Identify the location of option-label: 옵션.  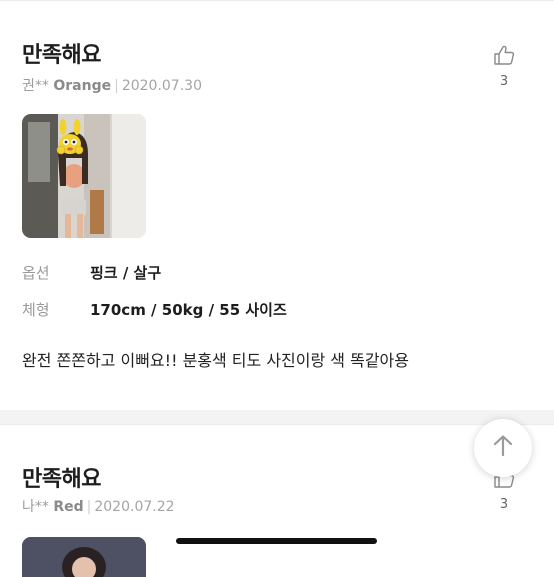
(36, 273).